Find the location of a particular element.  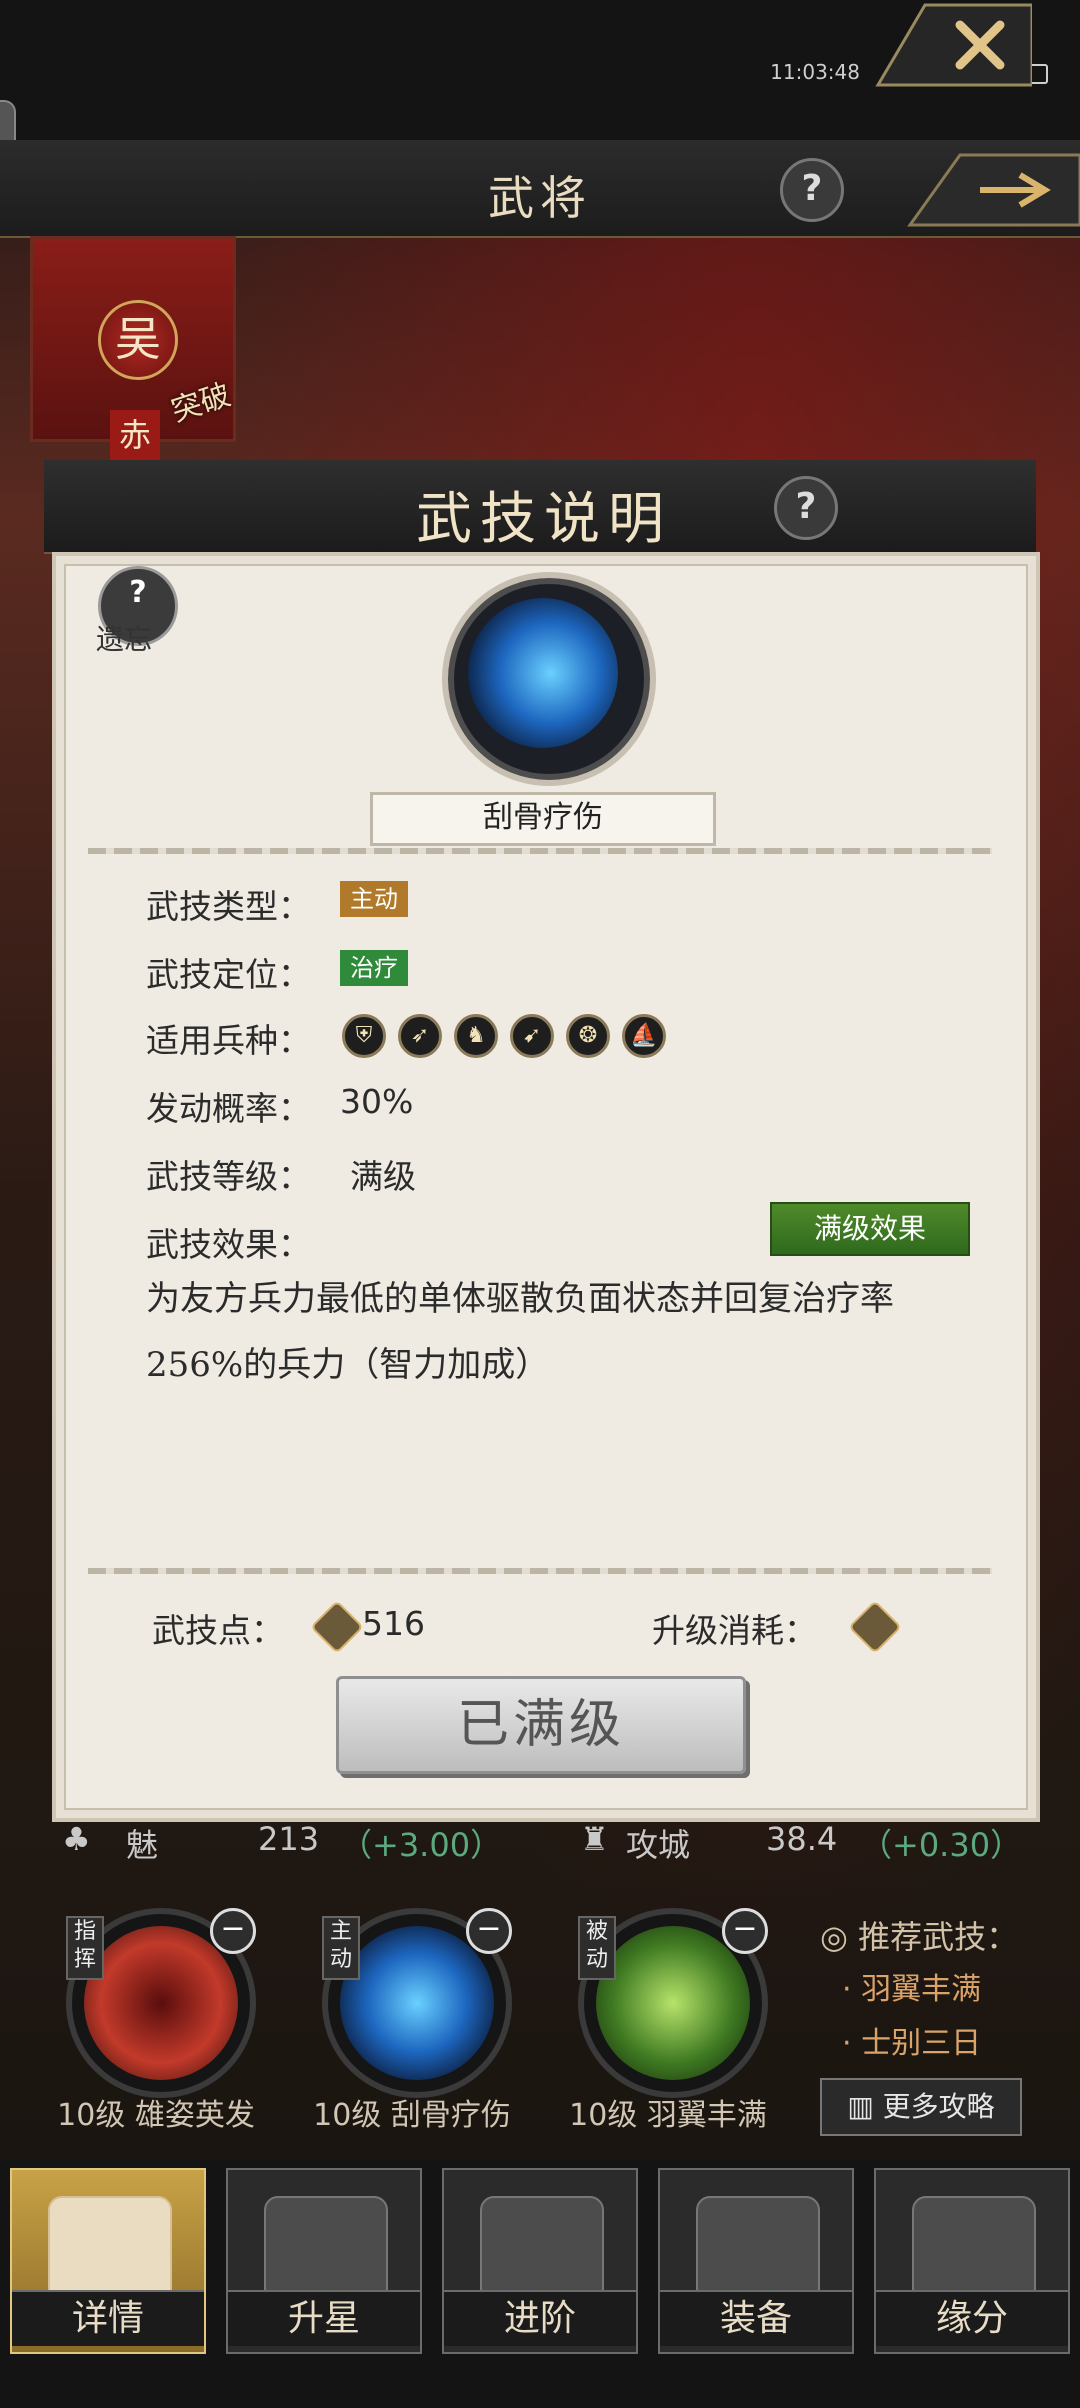

equipped-skill-label: 10级 雄姿英发 is located at coordinates (156, 2115).